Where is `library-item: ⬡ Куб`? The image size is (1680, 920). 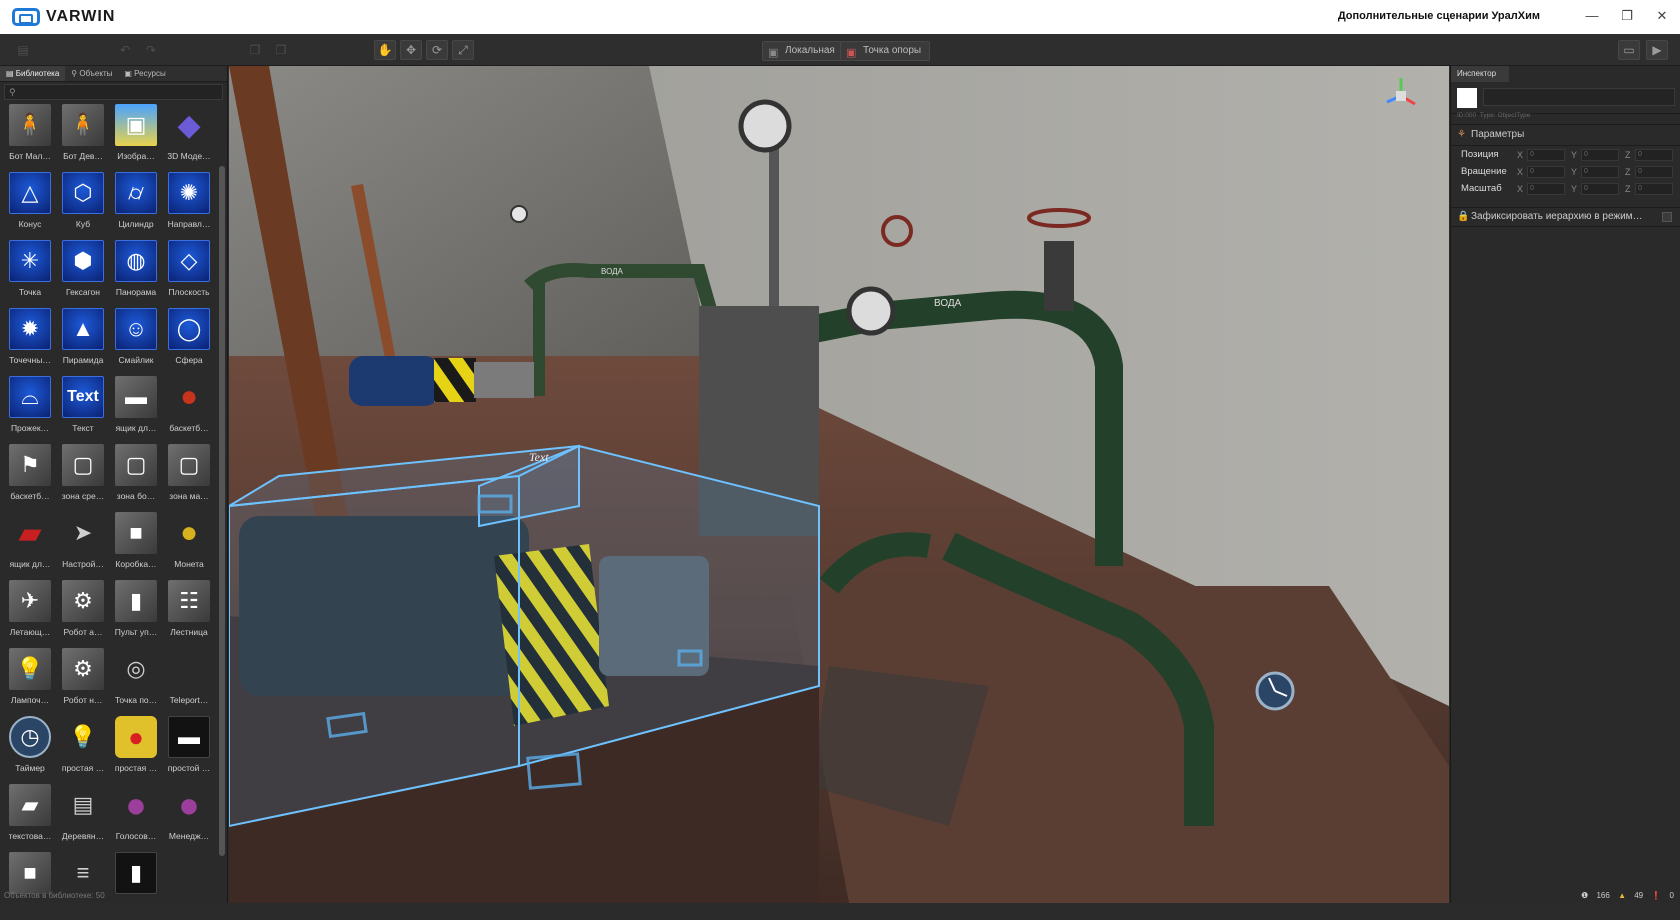
library-item: ⬡ Куб is located at coordinates (83, 206).